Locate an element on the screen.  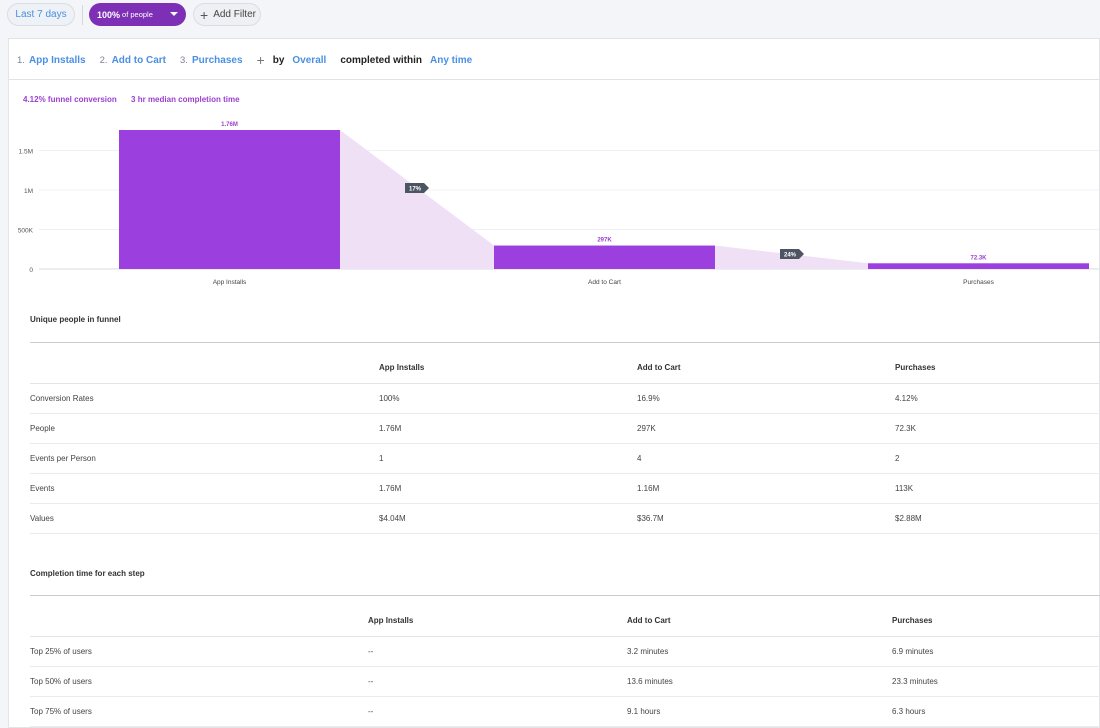
table-row: People 1.76M 297K 72.3K is located at coordinates (565, 428).